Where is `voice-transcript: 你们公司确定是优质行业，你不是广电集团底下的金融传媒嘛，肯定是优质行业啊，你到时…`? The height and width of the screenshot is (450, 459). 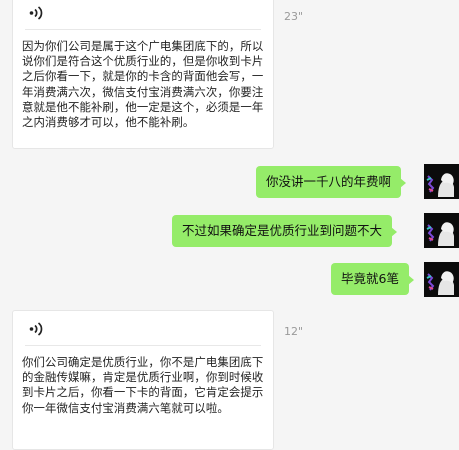 voice-transcript: 你们公司确定是优质行业，你不是广电集团底下的金融传媒嘛，肯定是优质行业啊，你到时… is located at coordinates (143, 385).